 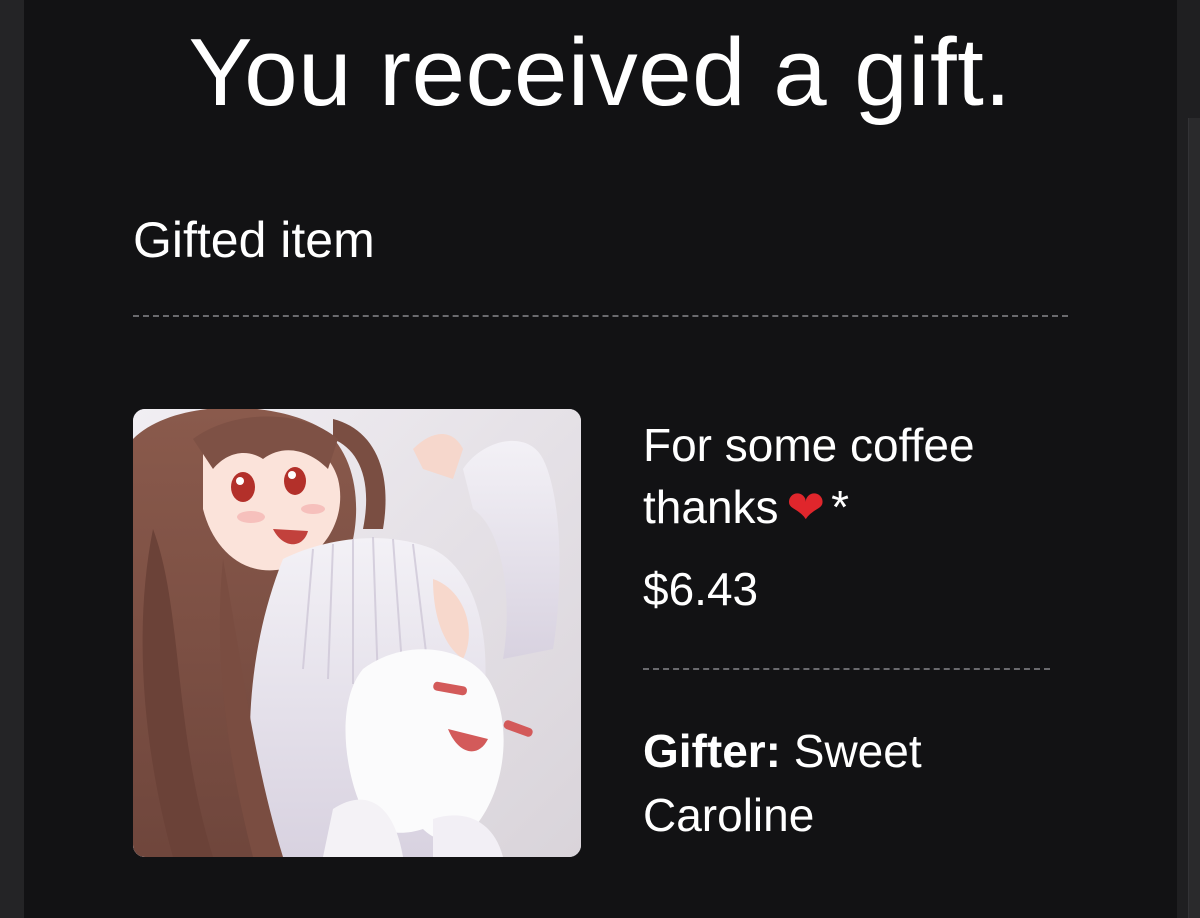 What do you see at coordinates (1194, 518) in the screenshot?
I see `scrollbar` at bounding box center [1194, 518].